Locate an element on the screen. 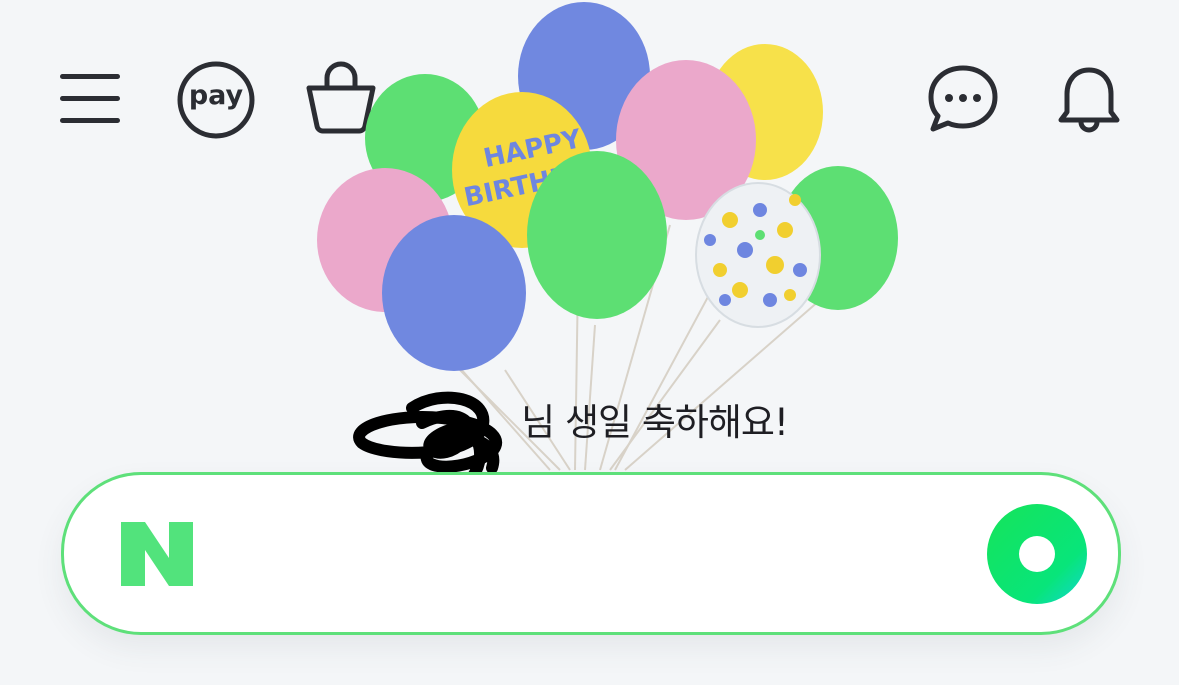 Image resolution: width=1179 pixels, height=685 pixels. pay-button: pay is located at coordinates (216, 100).